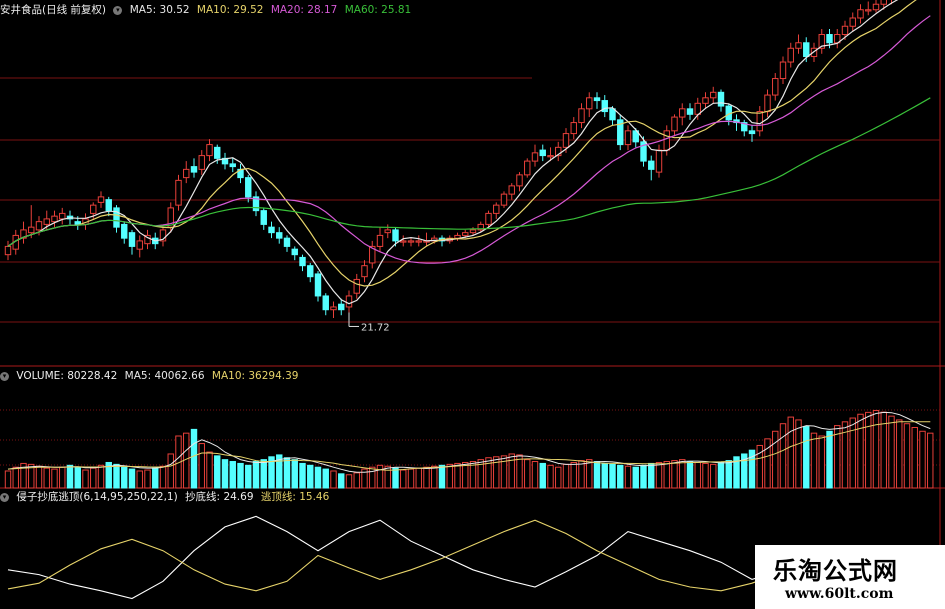 Image resolution: width=945 pixels, height=609 pixels. I want to click on watermark-logo: 乐淘公式网 www.60lt.com, so click(850, 577).